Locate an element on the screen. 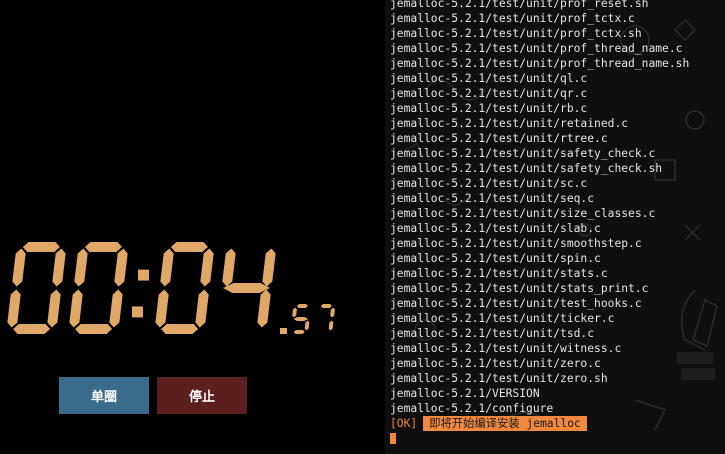 The height and width of the screenshot is (454, 725). terminal-line: jemalloc-5.2.1/test/unit/stats.c is located at coordinates (499, 273).